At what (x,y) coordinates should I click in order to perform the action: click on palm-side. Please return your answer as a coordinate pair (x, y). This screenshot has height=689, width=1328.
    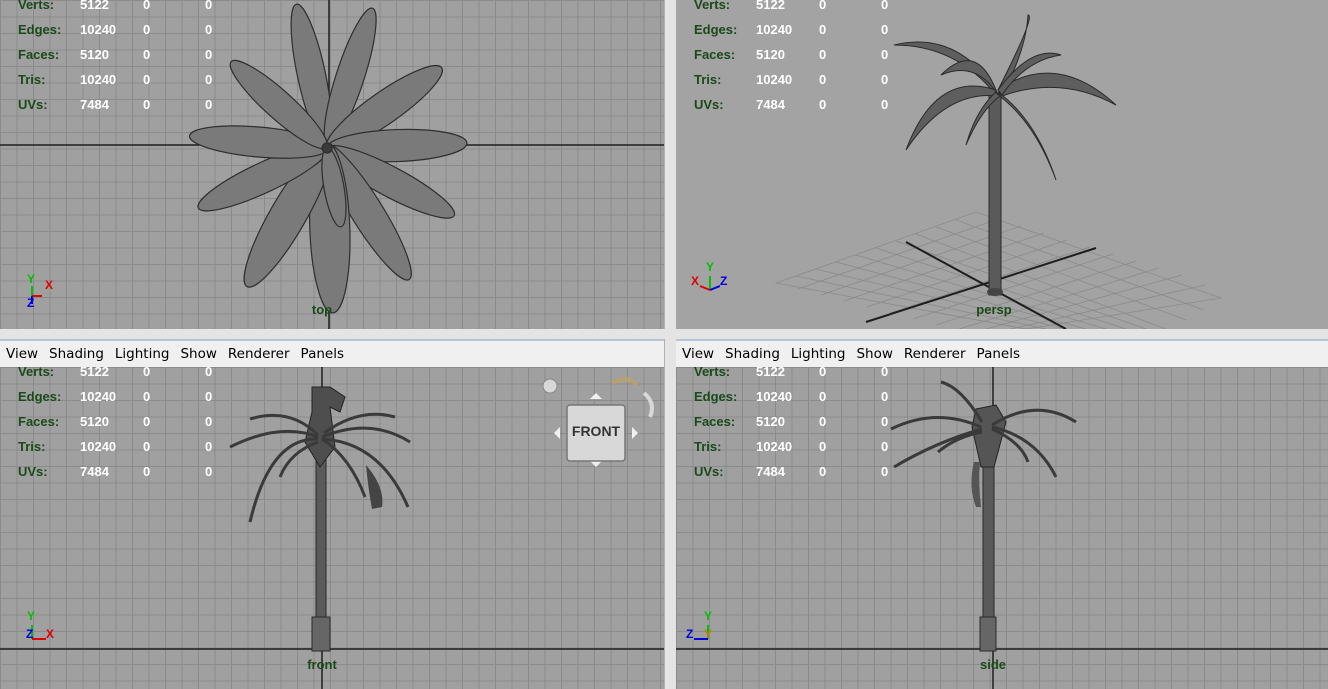
    Looking at the image, I should click on (983, 516).